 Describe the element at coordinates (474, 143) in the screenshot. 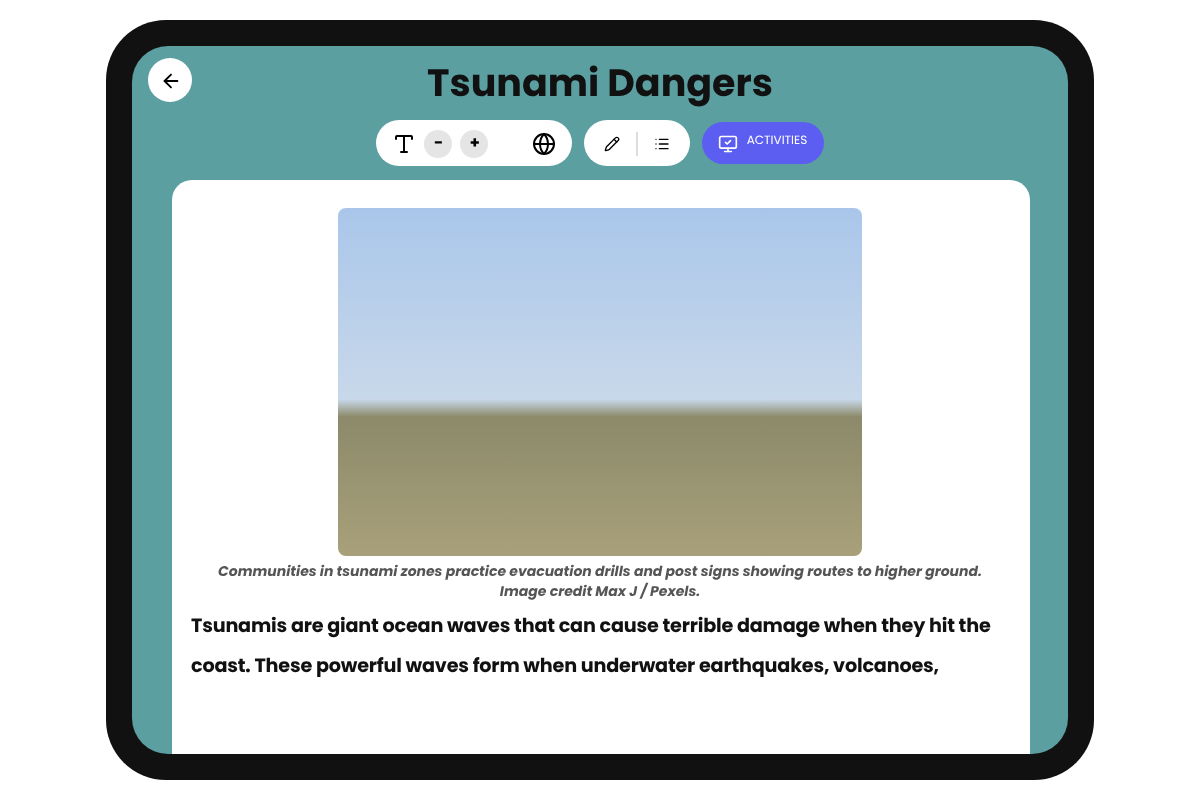

I see `increase-font-button: +` at that location.